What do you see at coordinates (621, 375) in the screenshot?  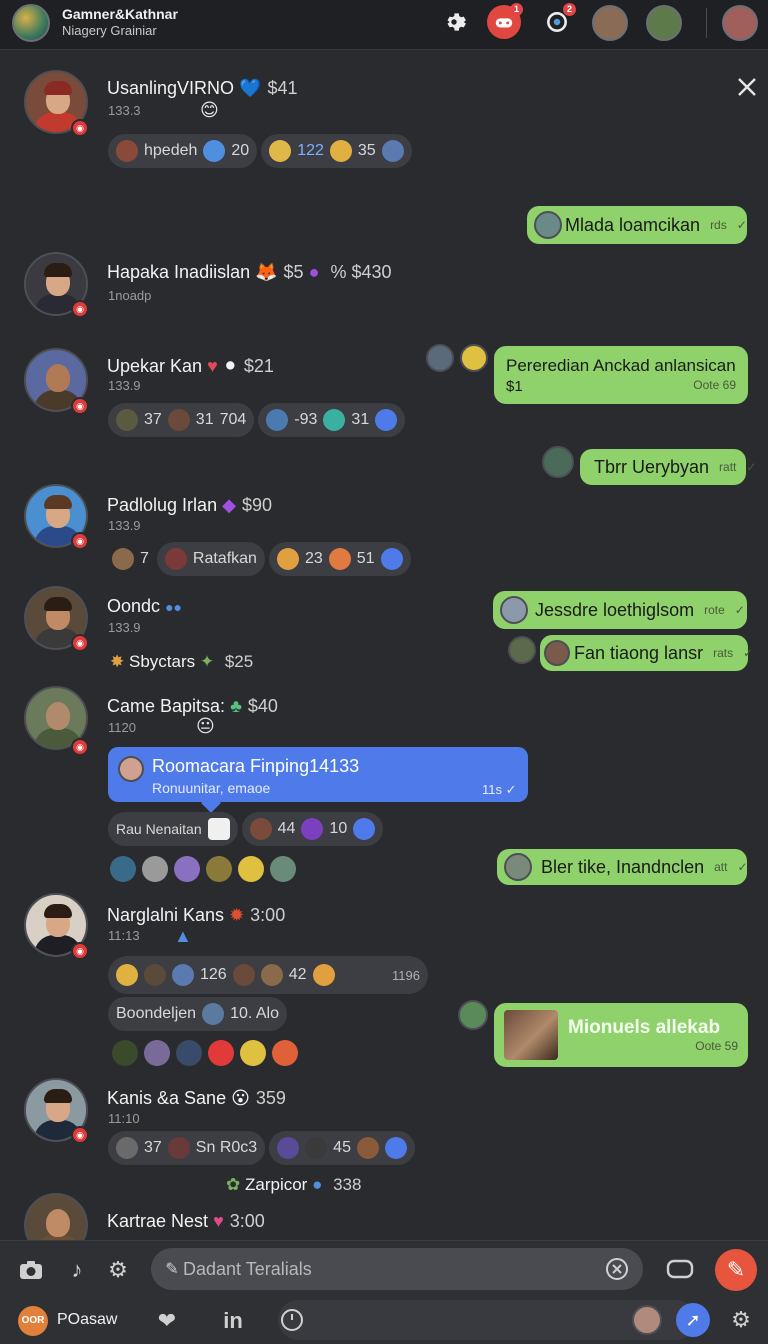 I see `message-bubble: Pereredian Anckad anlansican $1 Oote 69` at bounding box center [621, 375].